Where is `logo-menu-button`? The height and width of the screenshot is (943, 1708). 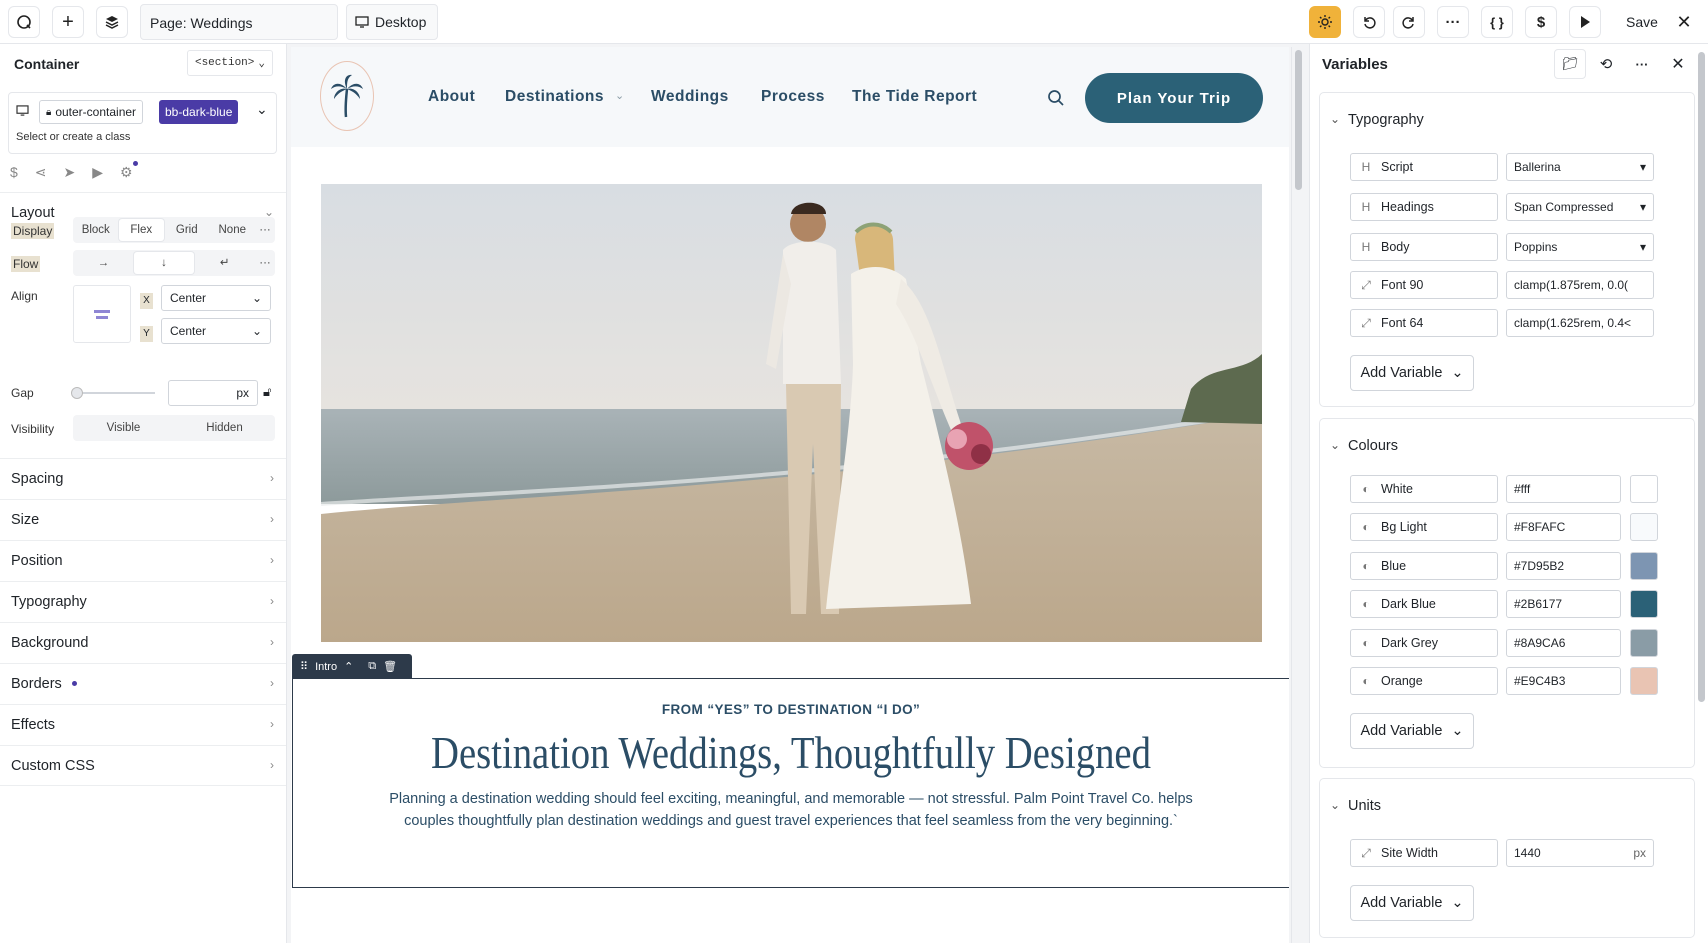
logo-menu-button is located at coordinates (24, 22).